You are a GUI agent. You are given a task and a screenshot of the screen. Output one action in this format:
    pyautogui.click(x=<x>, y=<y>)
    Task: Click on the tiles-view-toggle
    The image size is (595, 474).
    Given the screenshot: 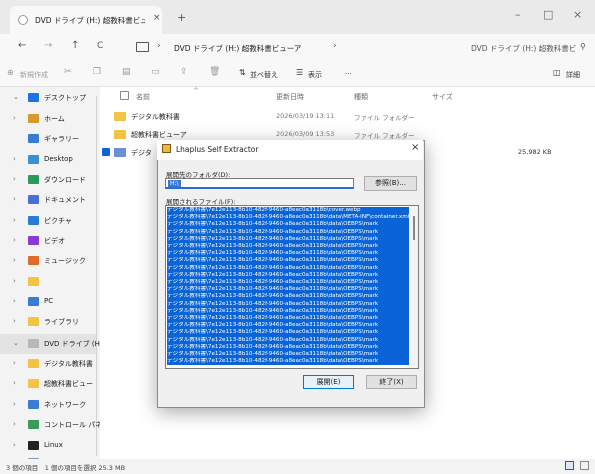 What is the action you would take?
    pyautogui.click(x=584, y=465)
    